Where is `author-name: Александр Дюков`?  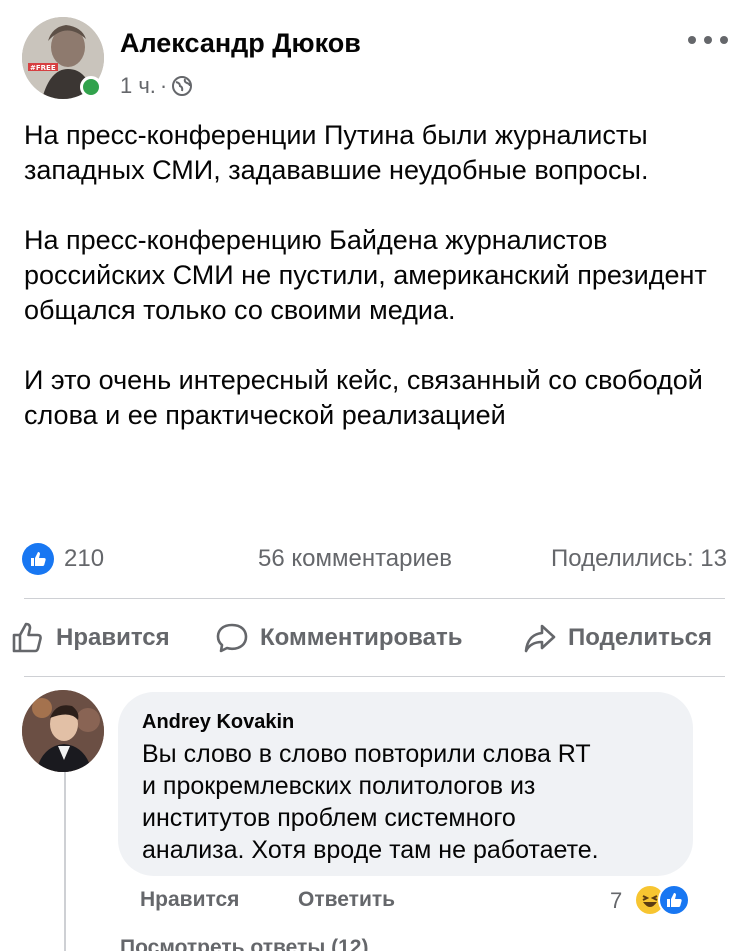 author-name: Александр Дюков is located at coordinates (240, 43).